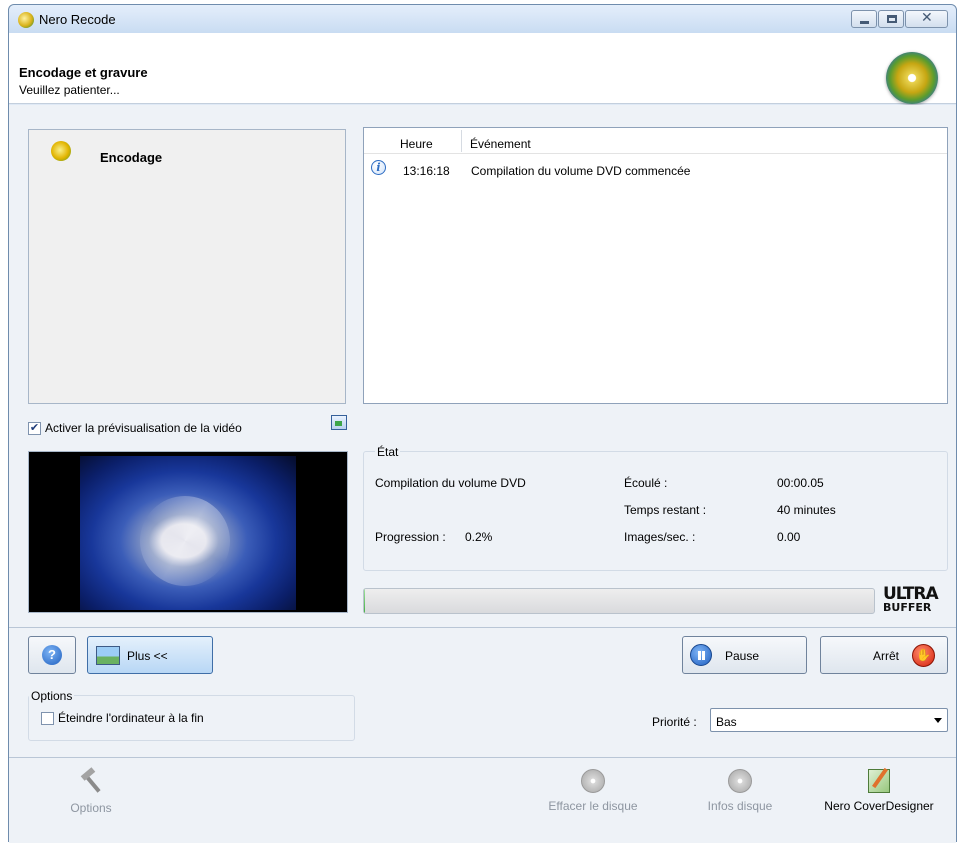  I want to click on stop-button-label: Arrêt, so click(886, 656).